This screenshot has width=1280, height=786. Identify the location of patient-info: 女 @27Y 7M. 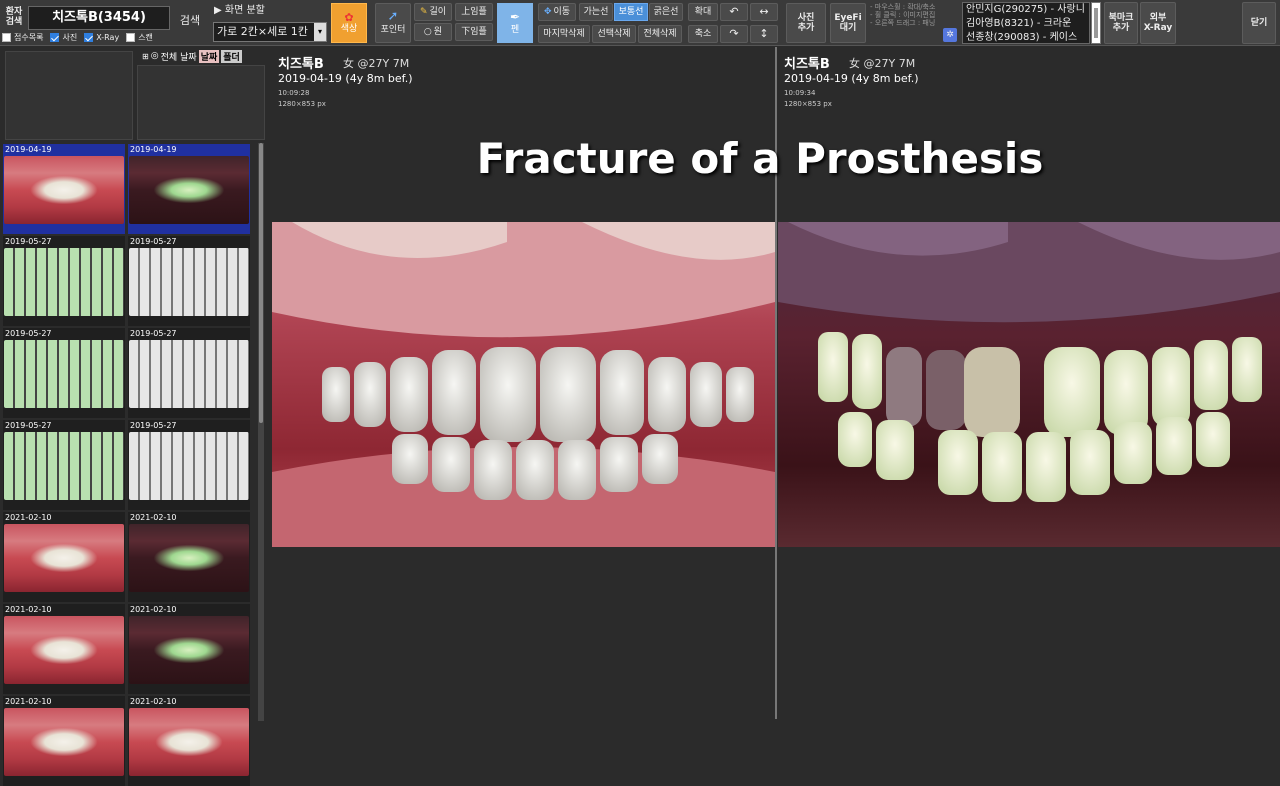
(882, 63).